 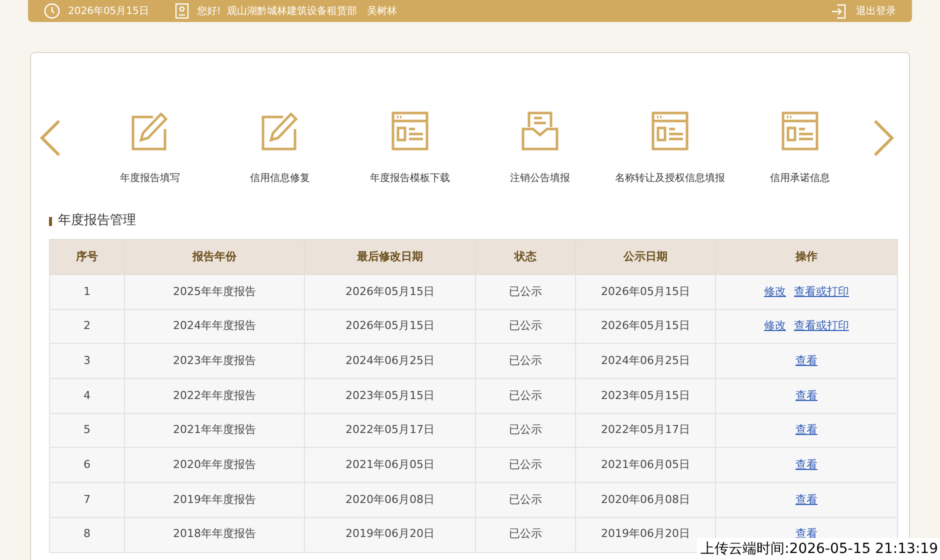 I want to click on user-name: 吴树林, so click(x=381, y=11).